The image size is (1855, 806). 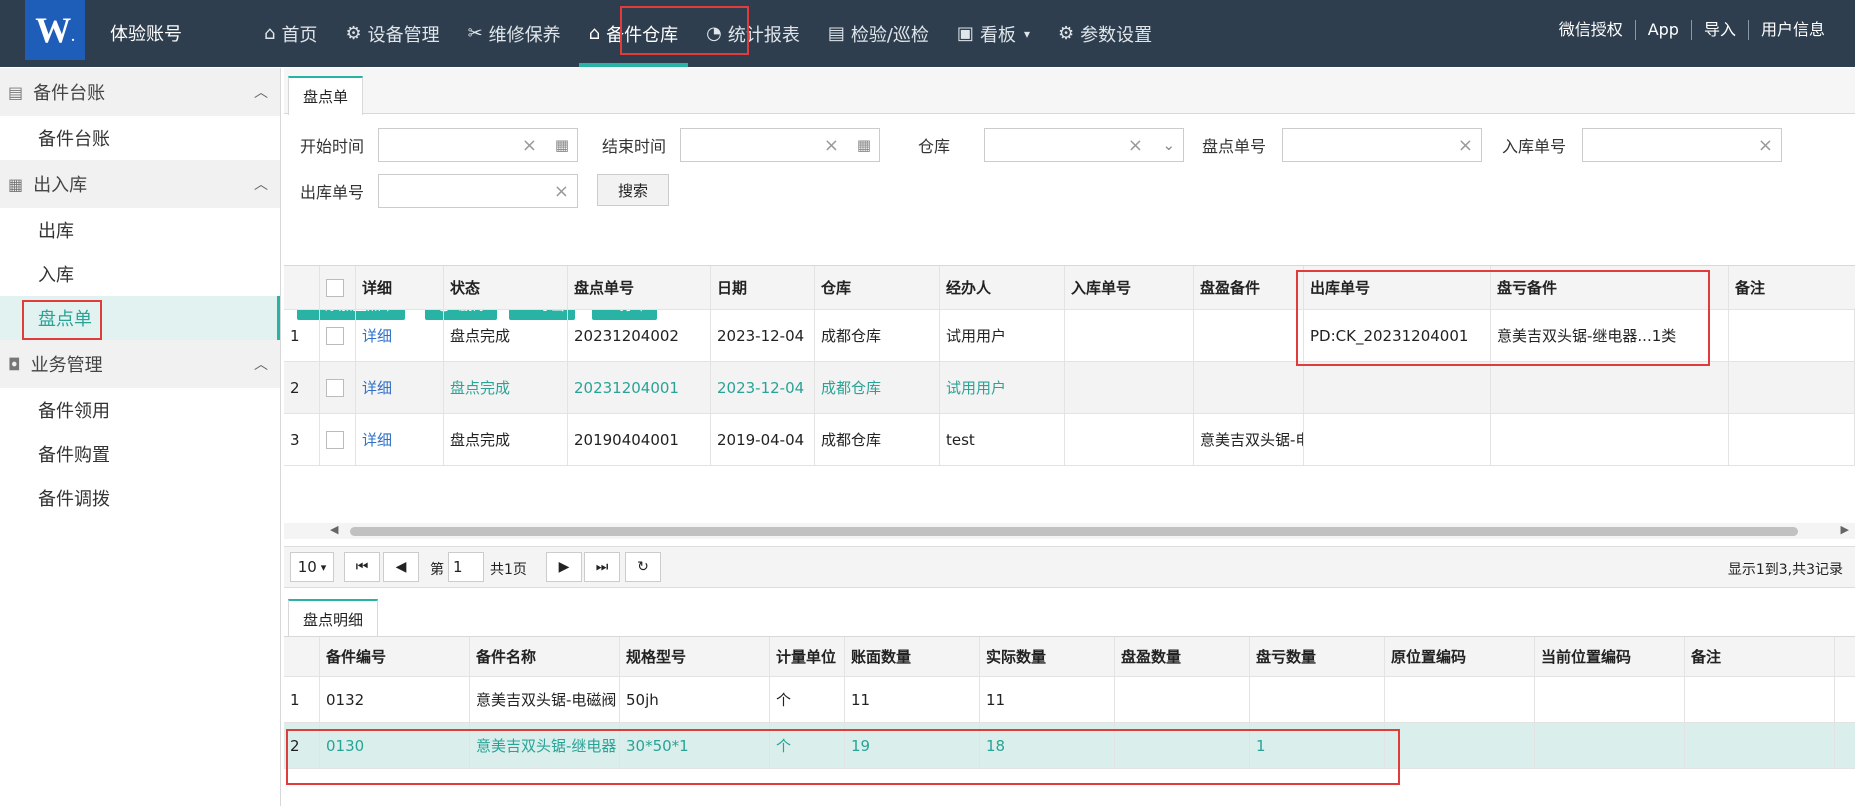 I want to click on group-label: 业务管理, so click(x=66, y=365).